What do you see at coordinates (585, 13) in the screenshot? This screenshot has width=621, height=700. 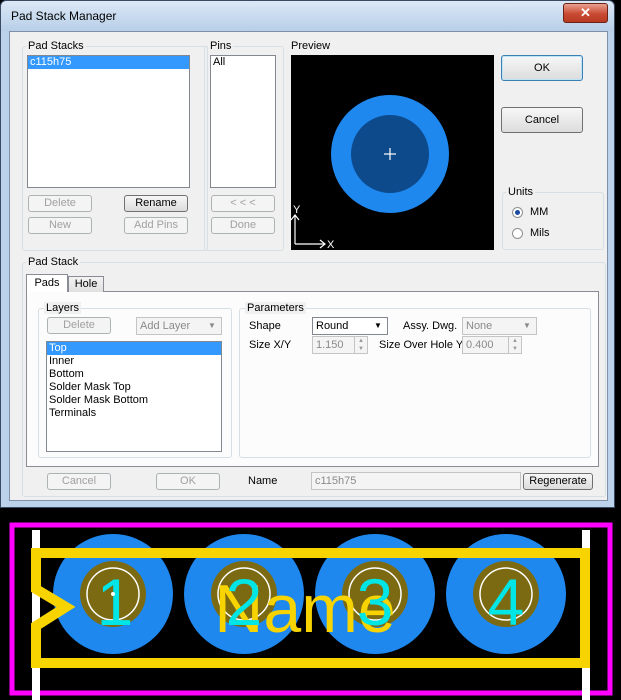 I see `close-button: ✕` at bounding box center [585, 13].